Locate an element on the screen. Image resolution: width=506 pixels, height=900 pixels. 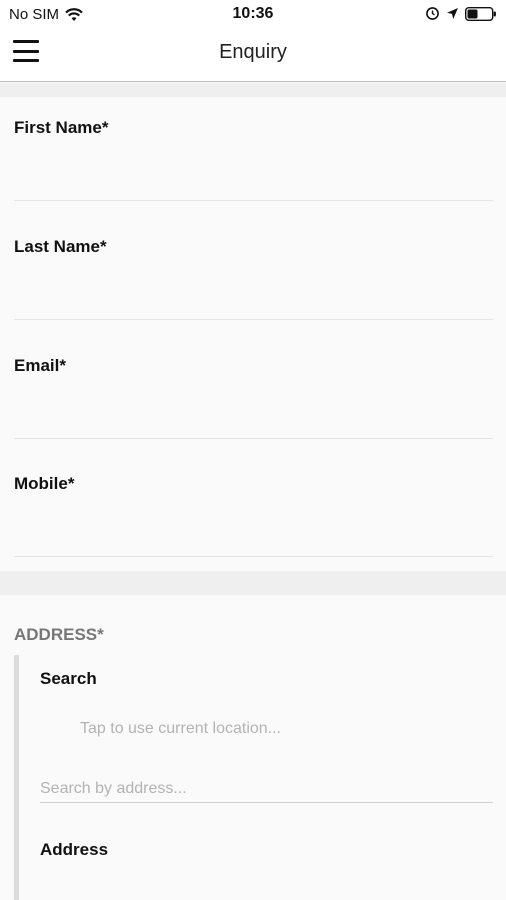
first-name-label: First Name* is located at coordinates (61, 127).